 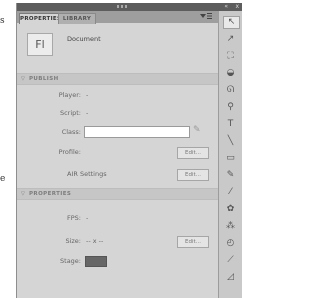 I want to click on line-tool-icon: ╲, so click(x=230, y=141).